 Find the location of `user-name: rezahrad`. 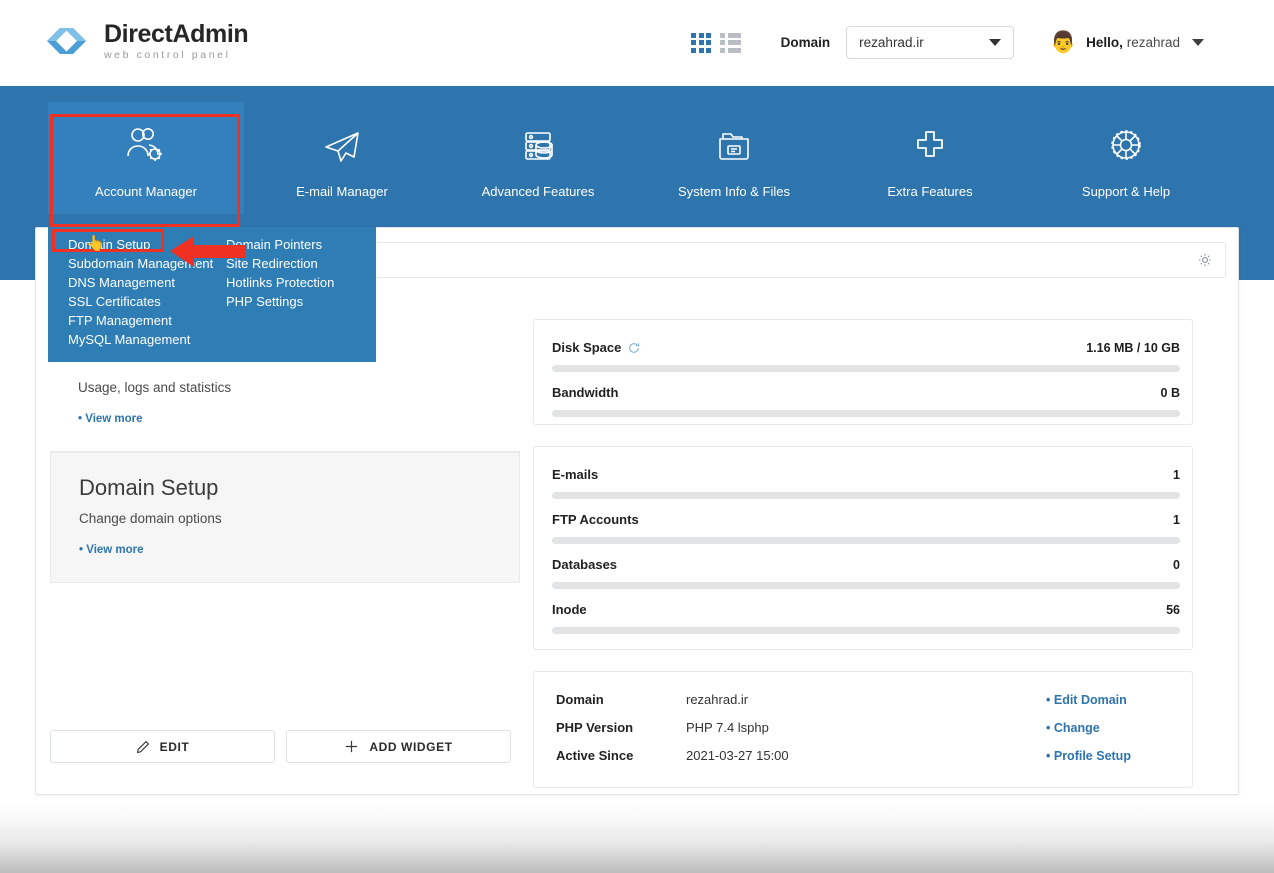

user-name: rezahrad is located at coordinates (1153, 42).